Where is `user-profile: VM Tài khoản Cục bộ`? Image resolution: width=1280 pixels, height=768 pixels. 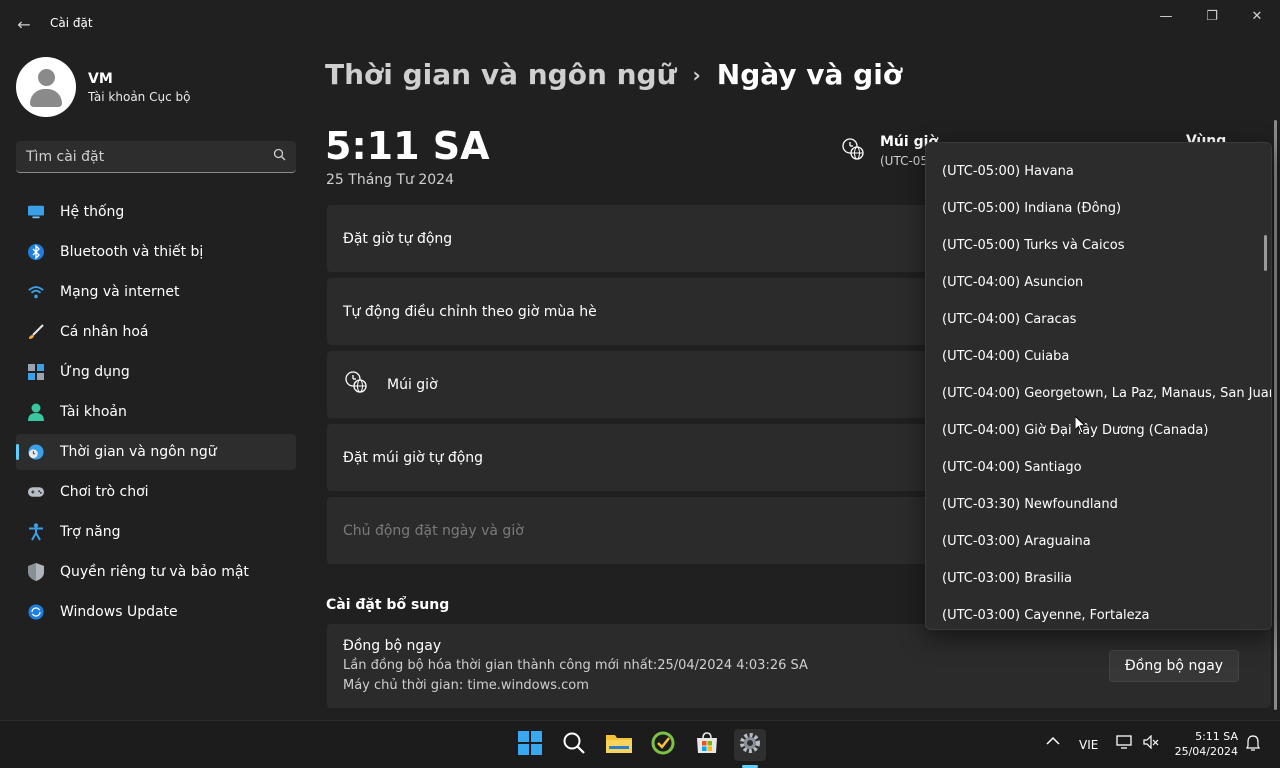
user-profile: VM Tài khoản Cục bộ is located at coordinates (103, 87).